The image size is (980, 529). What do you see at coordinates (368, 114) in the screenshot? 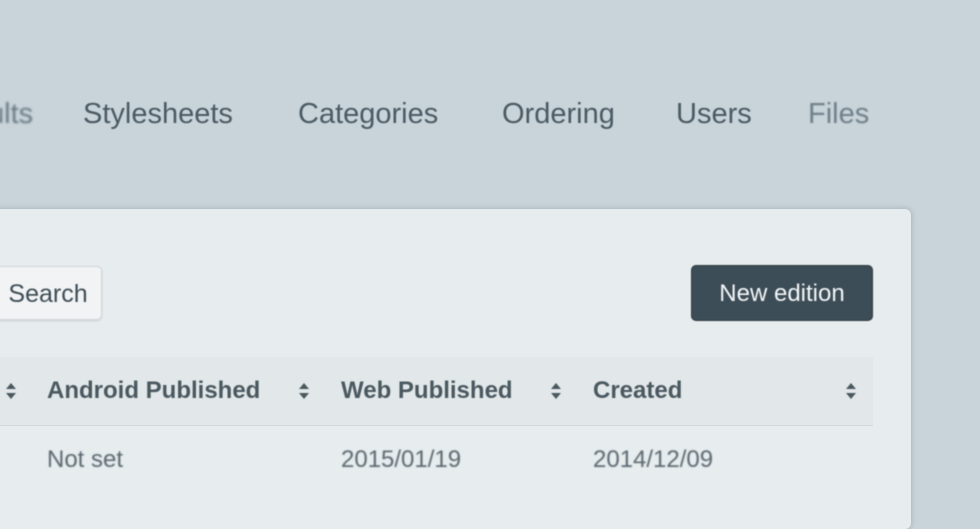
I see `nav-item-categories: Categories` at bounding box center [368, 114].